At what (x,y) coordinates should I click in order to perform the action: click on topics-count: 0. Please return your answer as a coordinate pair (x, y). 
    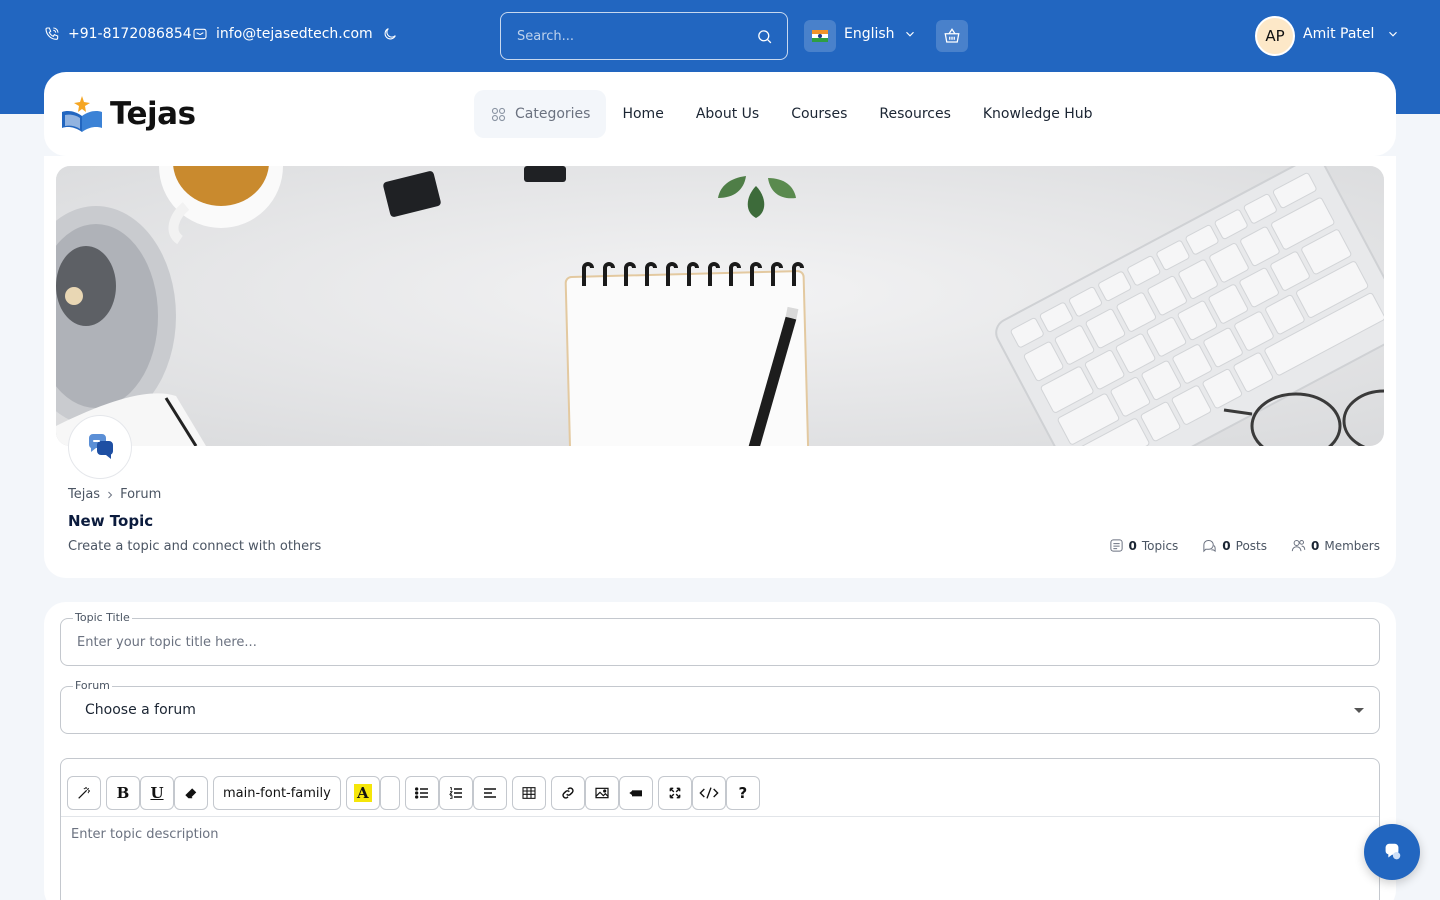
    Looking at the image, I should click on (1132, 545).